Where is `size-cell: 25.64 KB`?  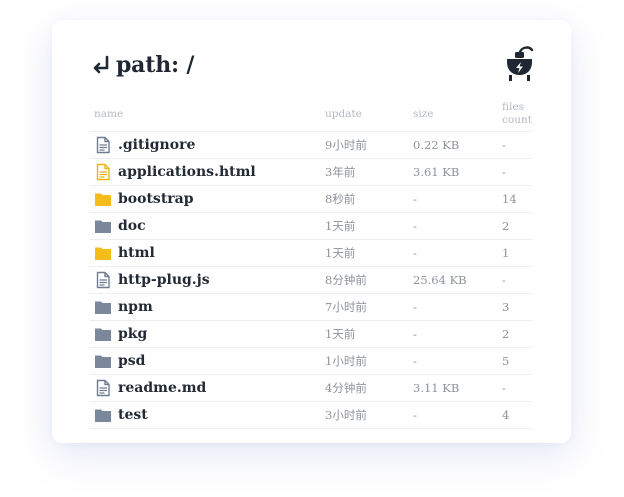 size-cell: 25.64 KB is located at coordinates (440, 279).